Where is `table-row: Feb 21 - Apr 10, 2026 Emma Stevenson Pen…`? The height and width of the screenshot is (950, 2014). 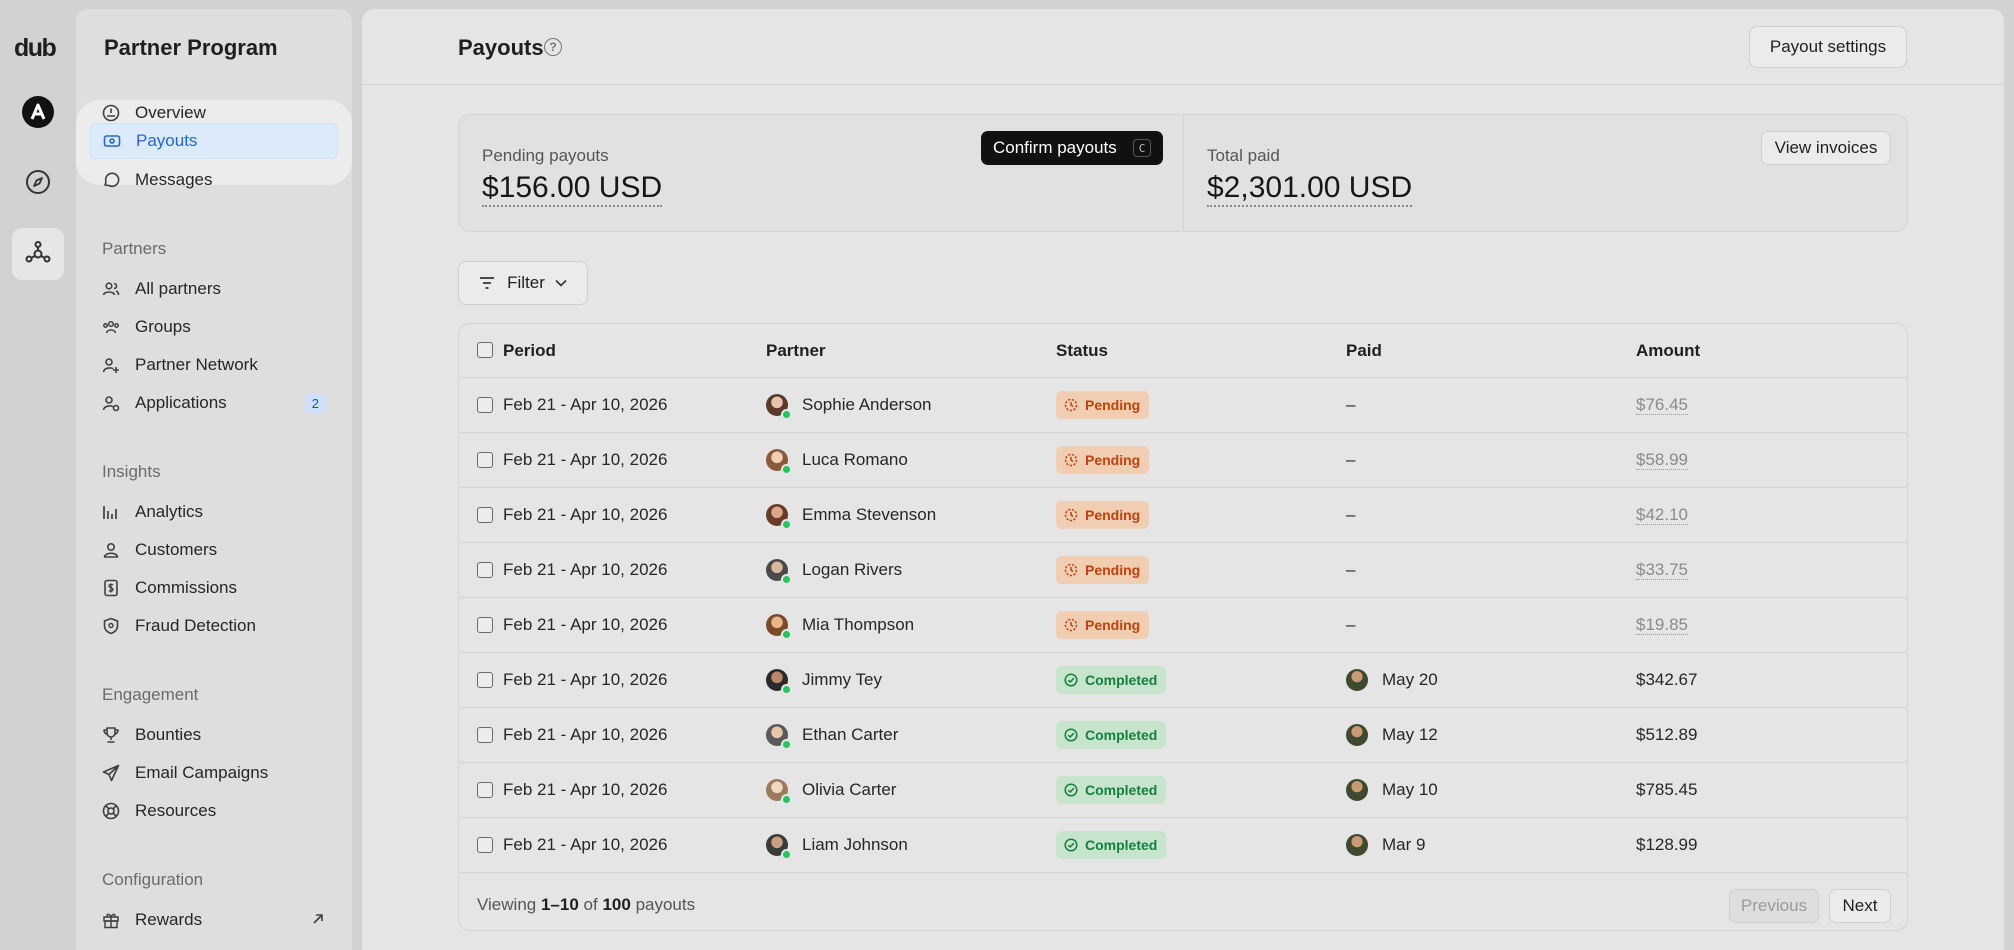 table-row: Feb 21 - Apr 10, 2026 Emma Stevenson Pen… is located at coordinates (1183, 515).